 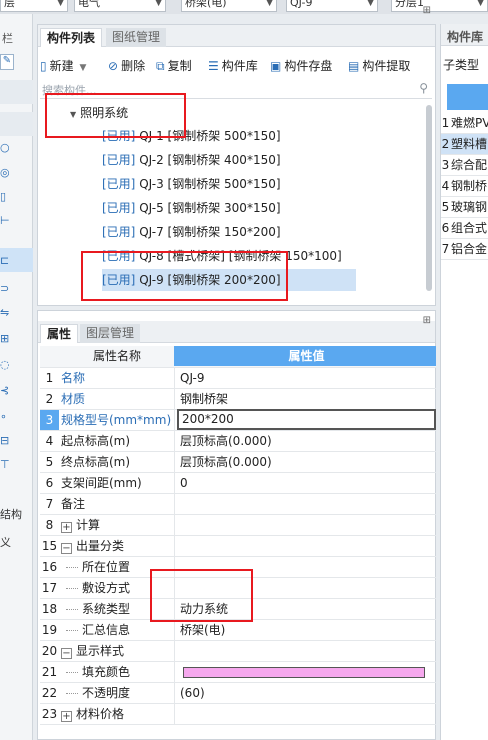 What do you see at coordinates (120, 6) in the screenshot?
I see `discipline-dropdown: 电气 ▼` at bounding box center [120, 6].